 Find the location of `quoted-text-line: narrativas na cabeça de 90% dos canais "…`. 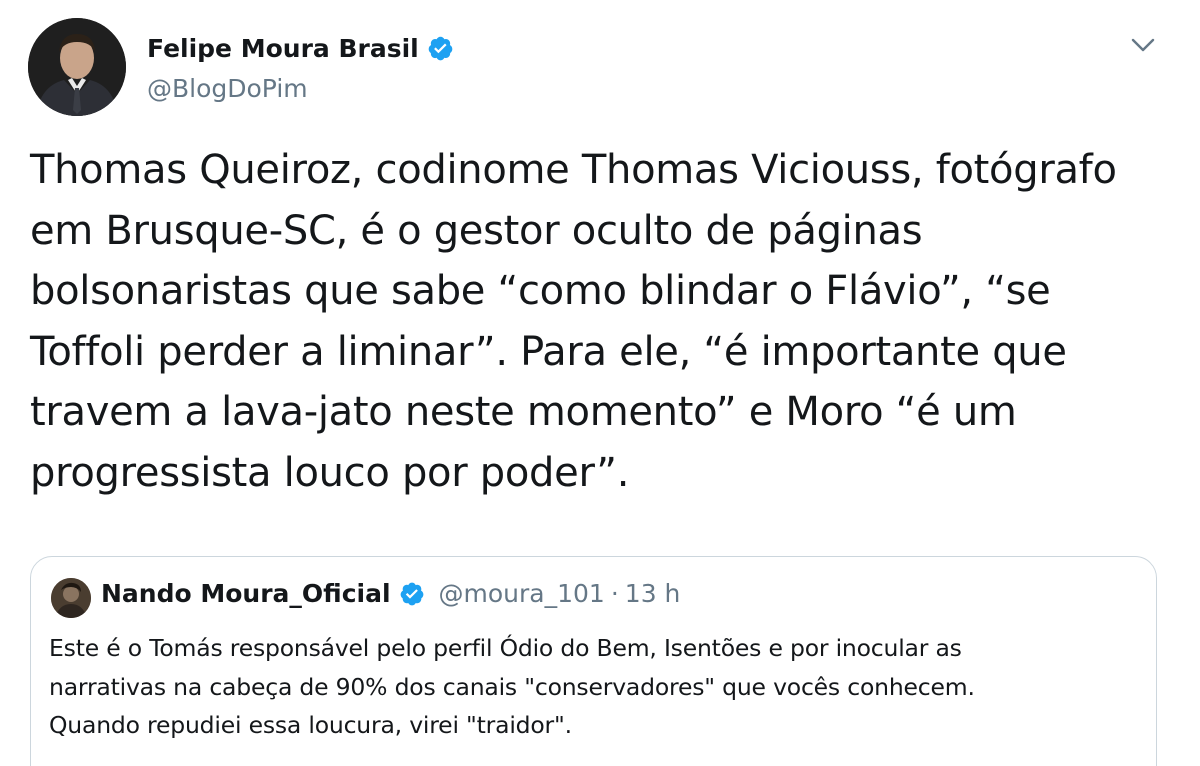

quoted-text-line: narrativas na cabeça de 90% dos canais "… is located at coordinates (512, 686).